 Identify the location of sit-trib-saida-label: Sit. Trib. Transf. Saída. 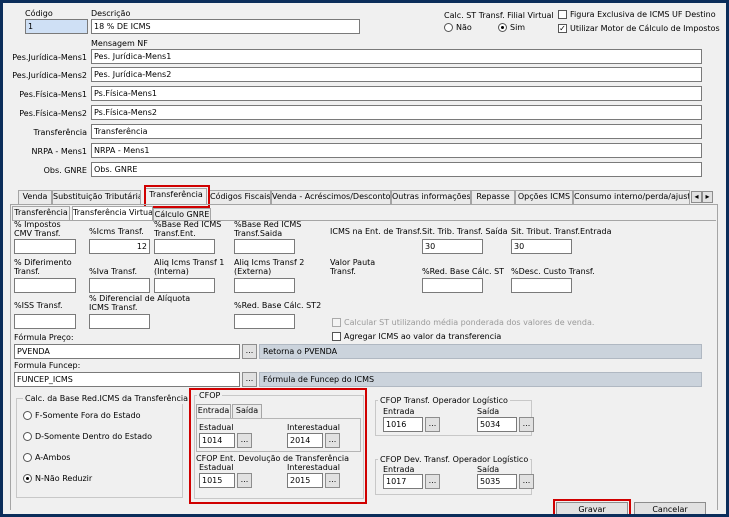
(465, 231).